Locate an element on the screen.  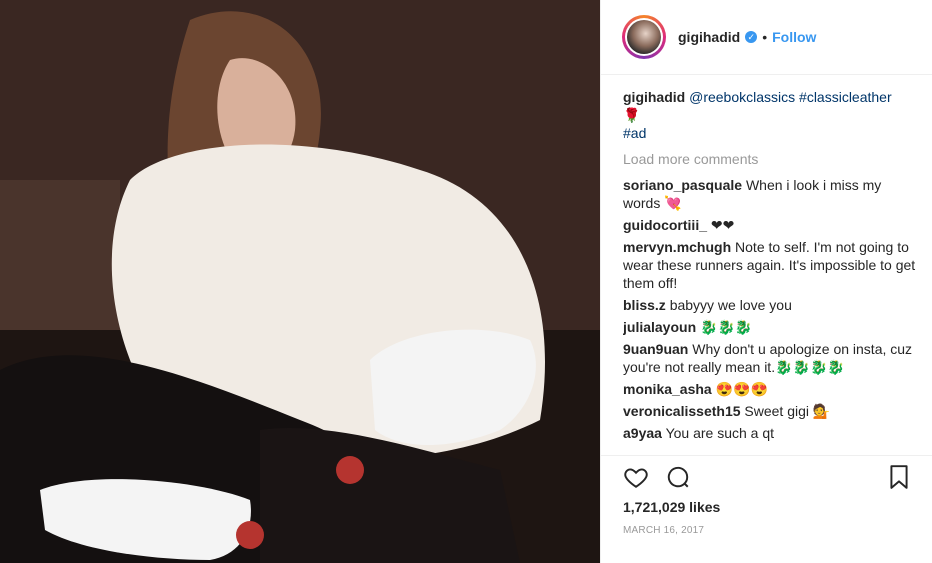
comment: monika_asha 😍😍😍 is located at coordinates (770, 389).